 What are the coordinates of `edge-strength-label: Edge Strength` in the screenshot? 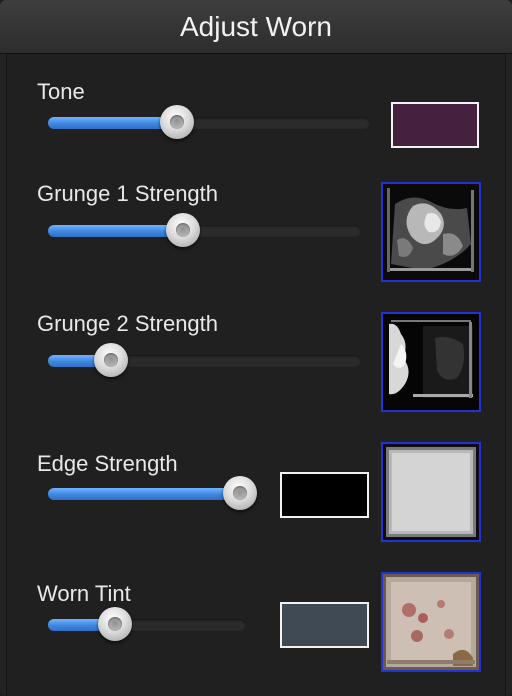 It's located at (107, 463).